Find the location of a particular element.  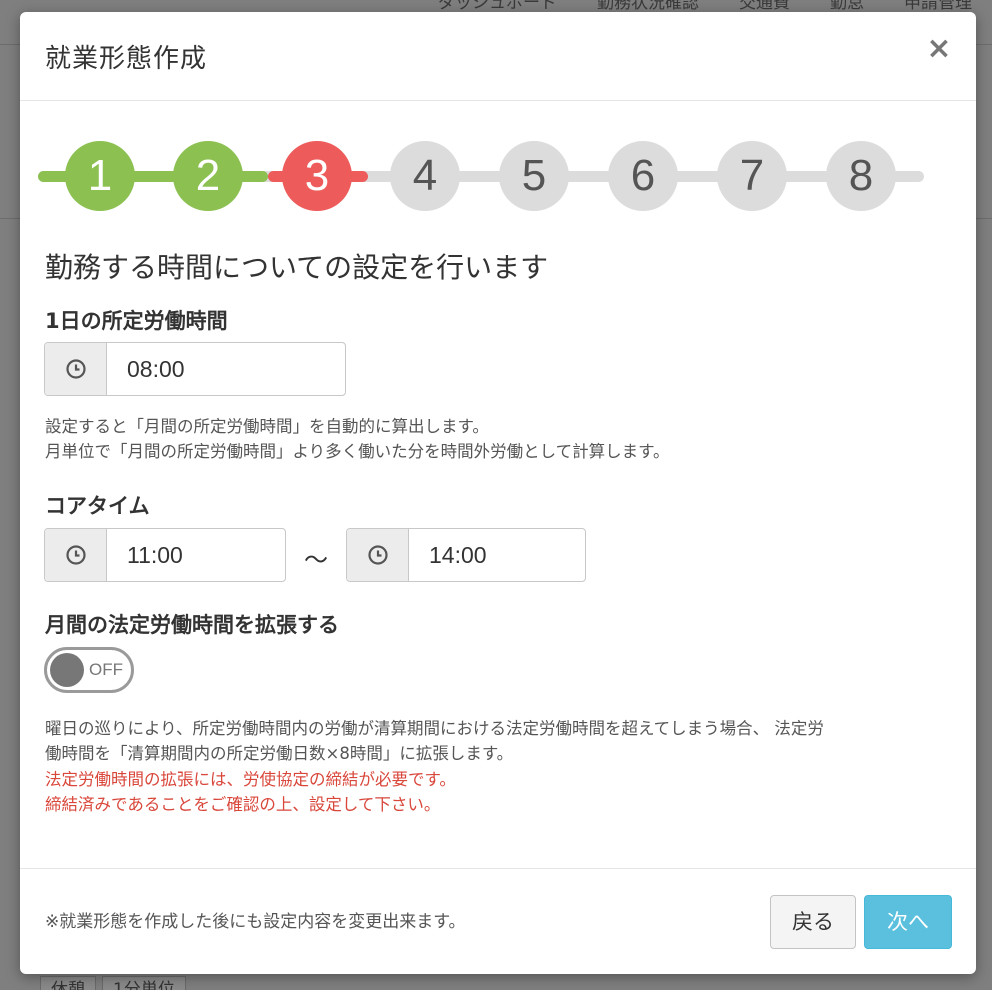

modal-title: 就業形態作成 is located at coordinates (126, 59).